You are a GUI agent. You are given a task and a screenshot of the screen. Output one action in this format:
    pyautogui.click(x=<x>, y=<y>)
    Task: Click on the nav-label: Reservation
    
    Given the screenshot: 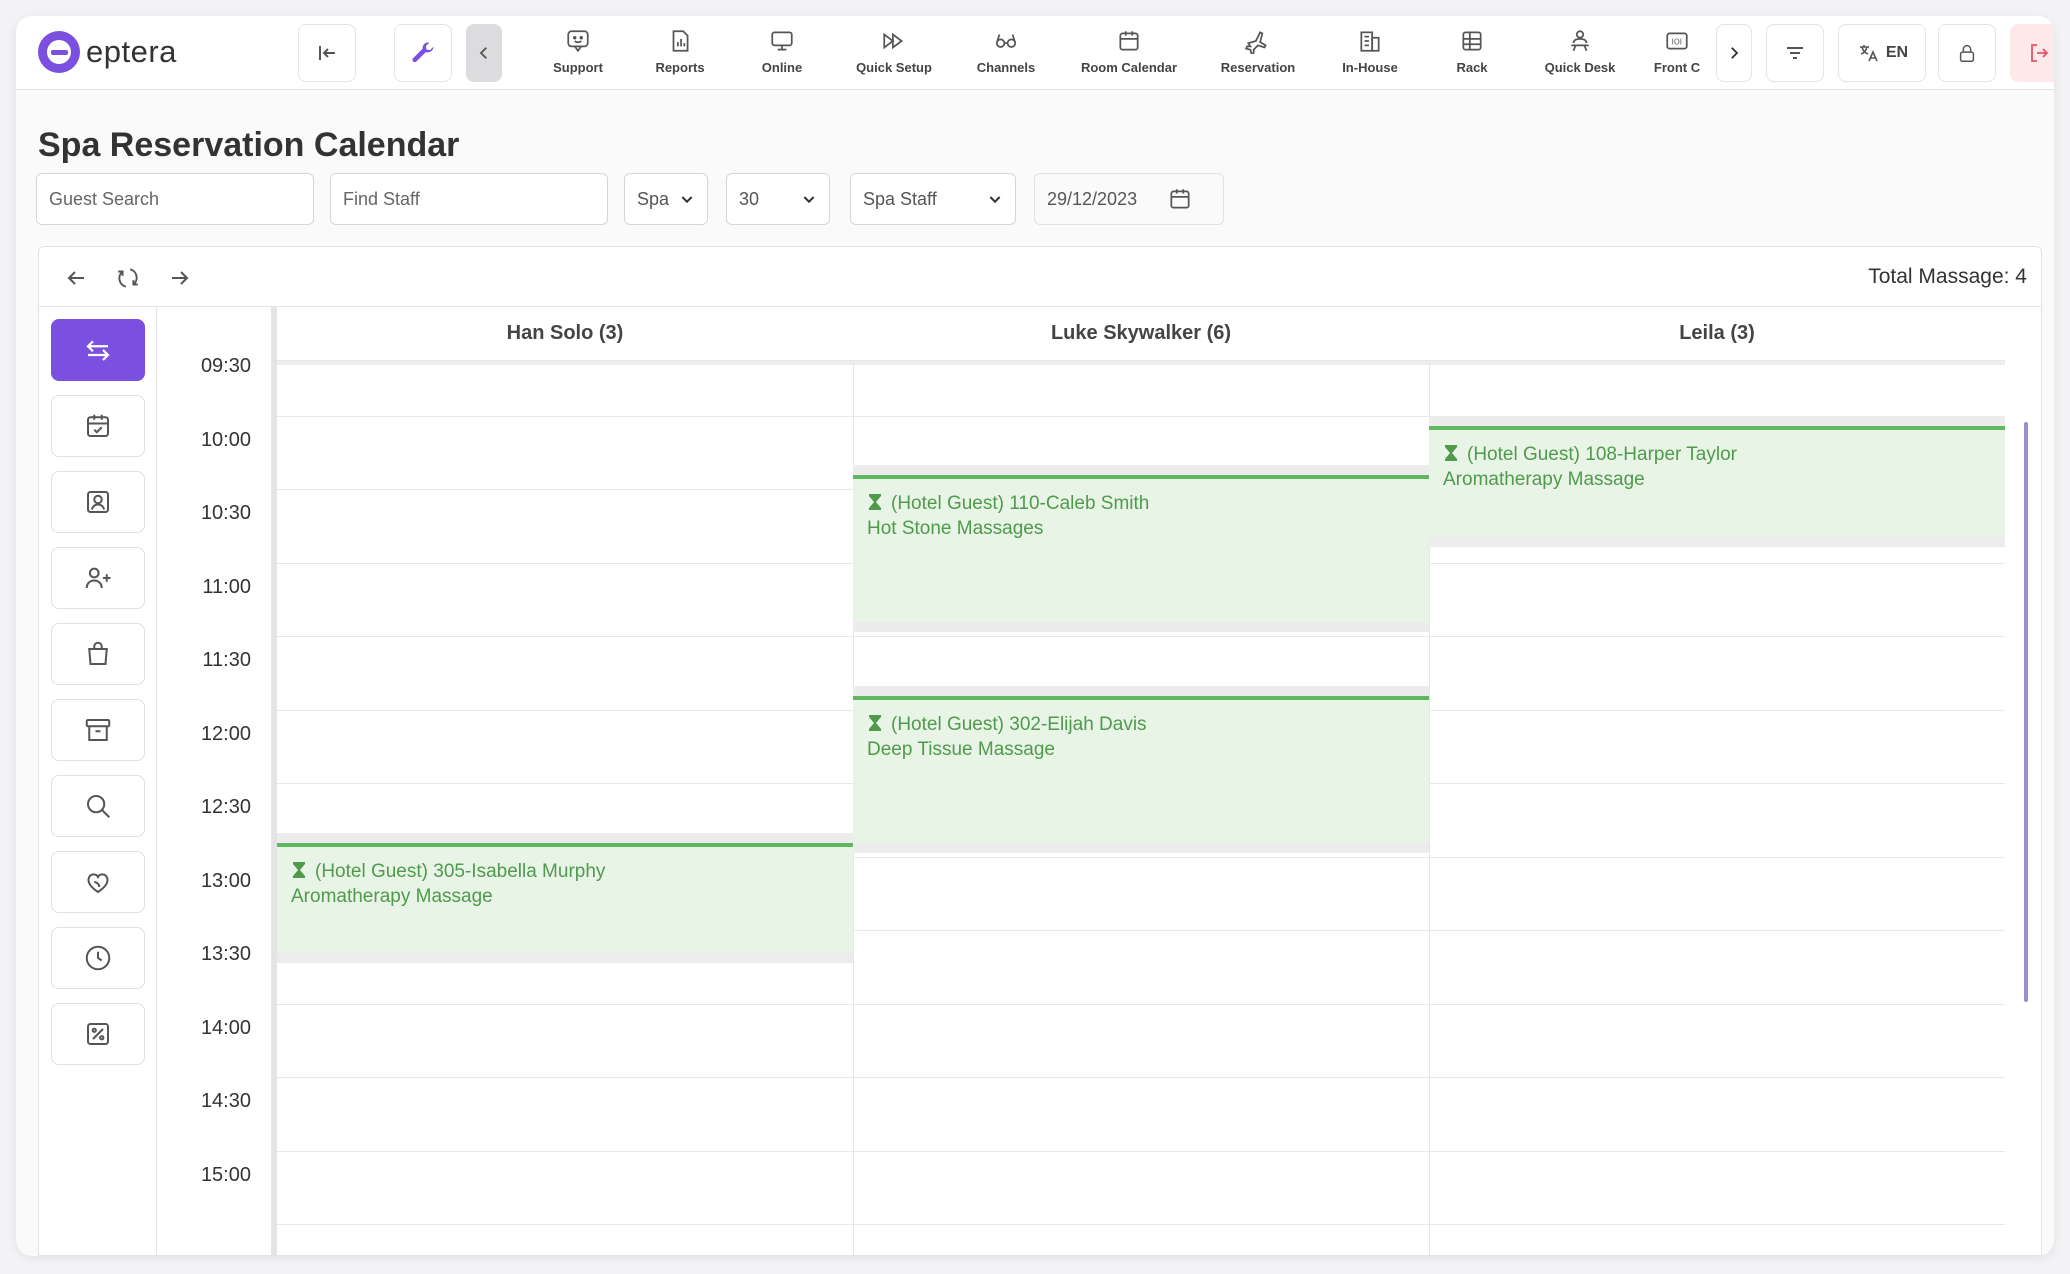 What is the action you would take?
    pyautogui.click(x=1258, y=67)
    